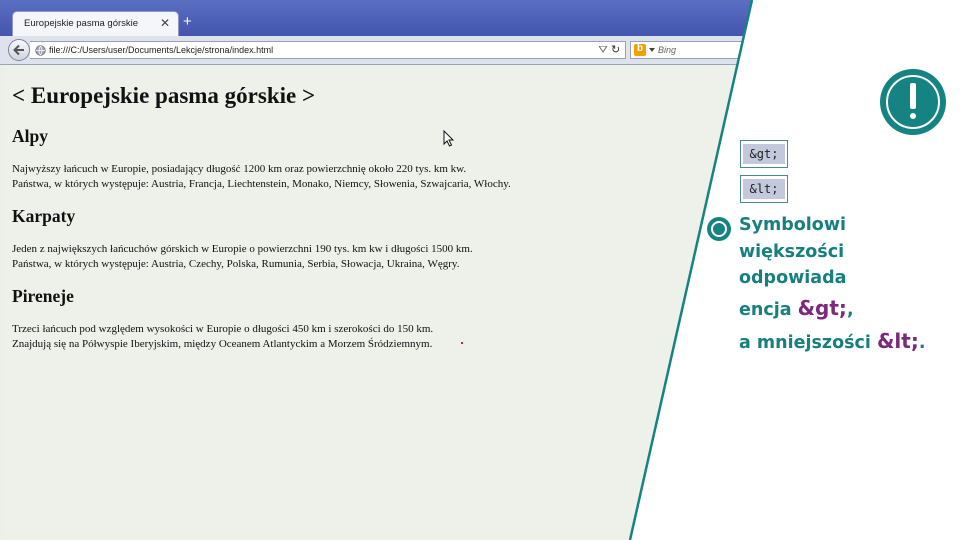  I want to click on code-lt: &lt;, so click(764, 189).